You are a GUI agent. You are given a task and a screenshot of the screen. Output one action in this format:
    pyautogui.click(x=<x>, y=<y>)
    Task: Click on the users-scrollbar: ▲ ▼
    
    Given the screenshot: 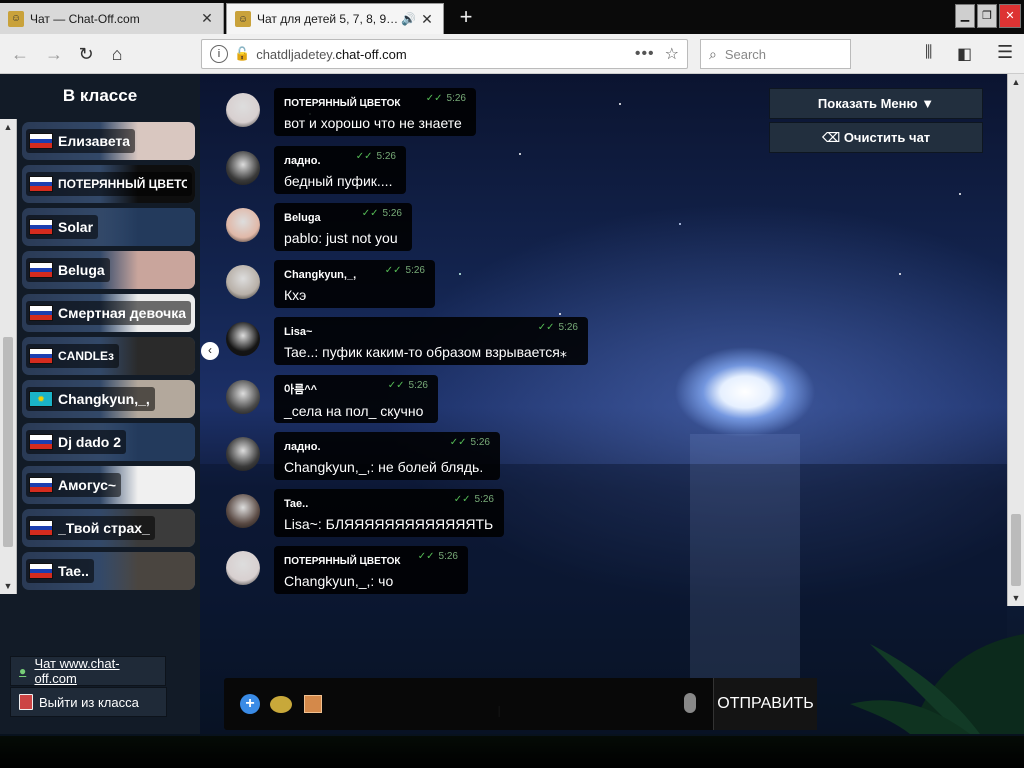 What is the action you would take?
    pyautogui.click(x=8, y=356)
    